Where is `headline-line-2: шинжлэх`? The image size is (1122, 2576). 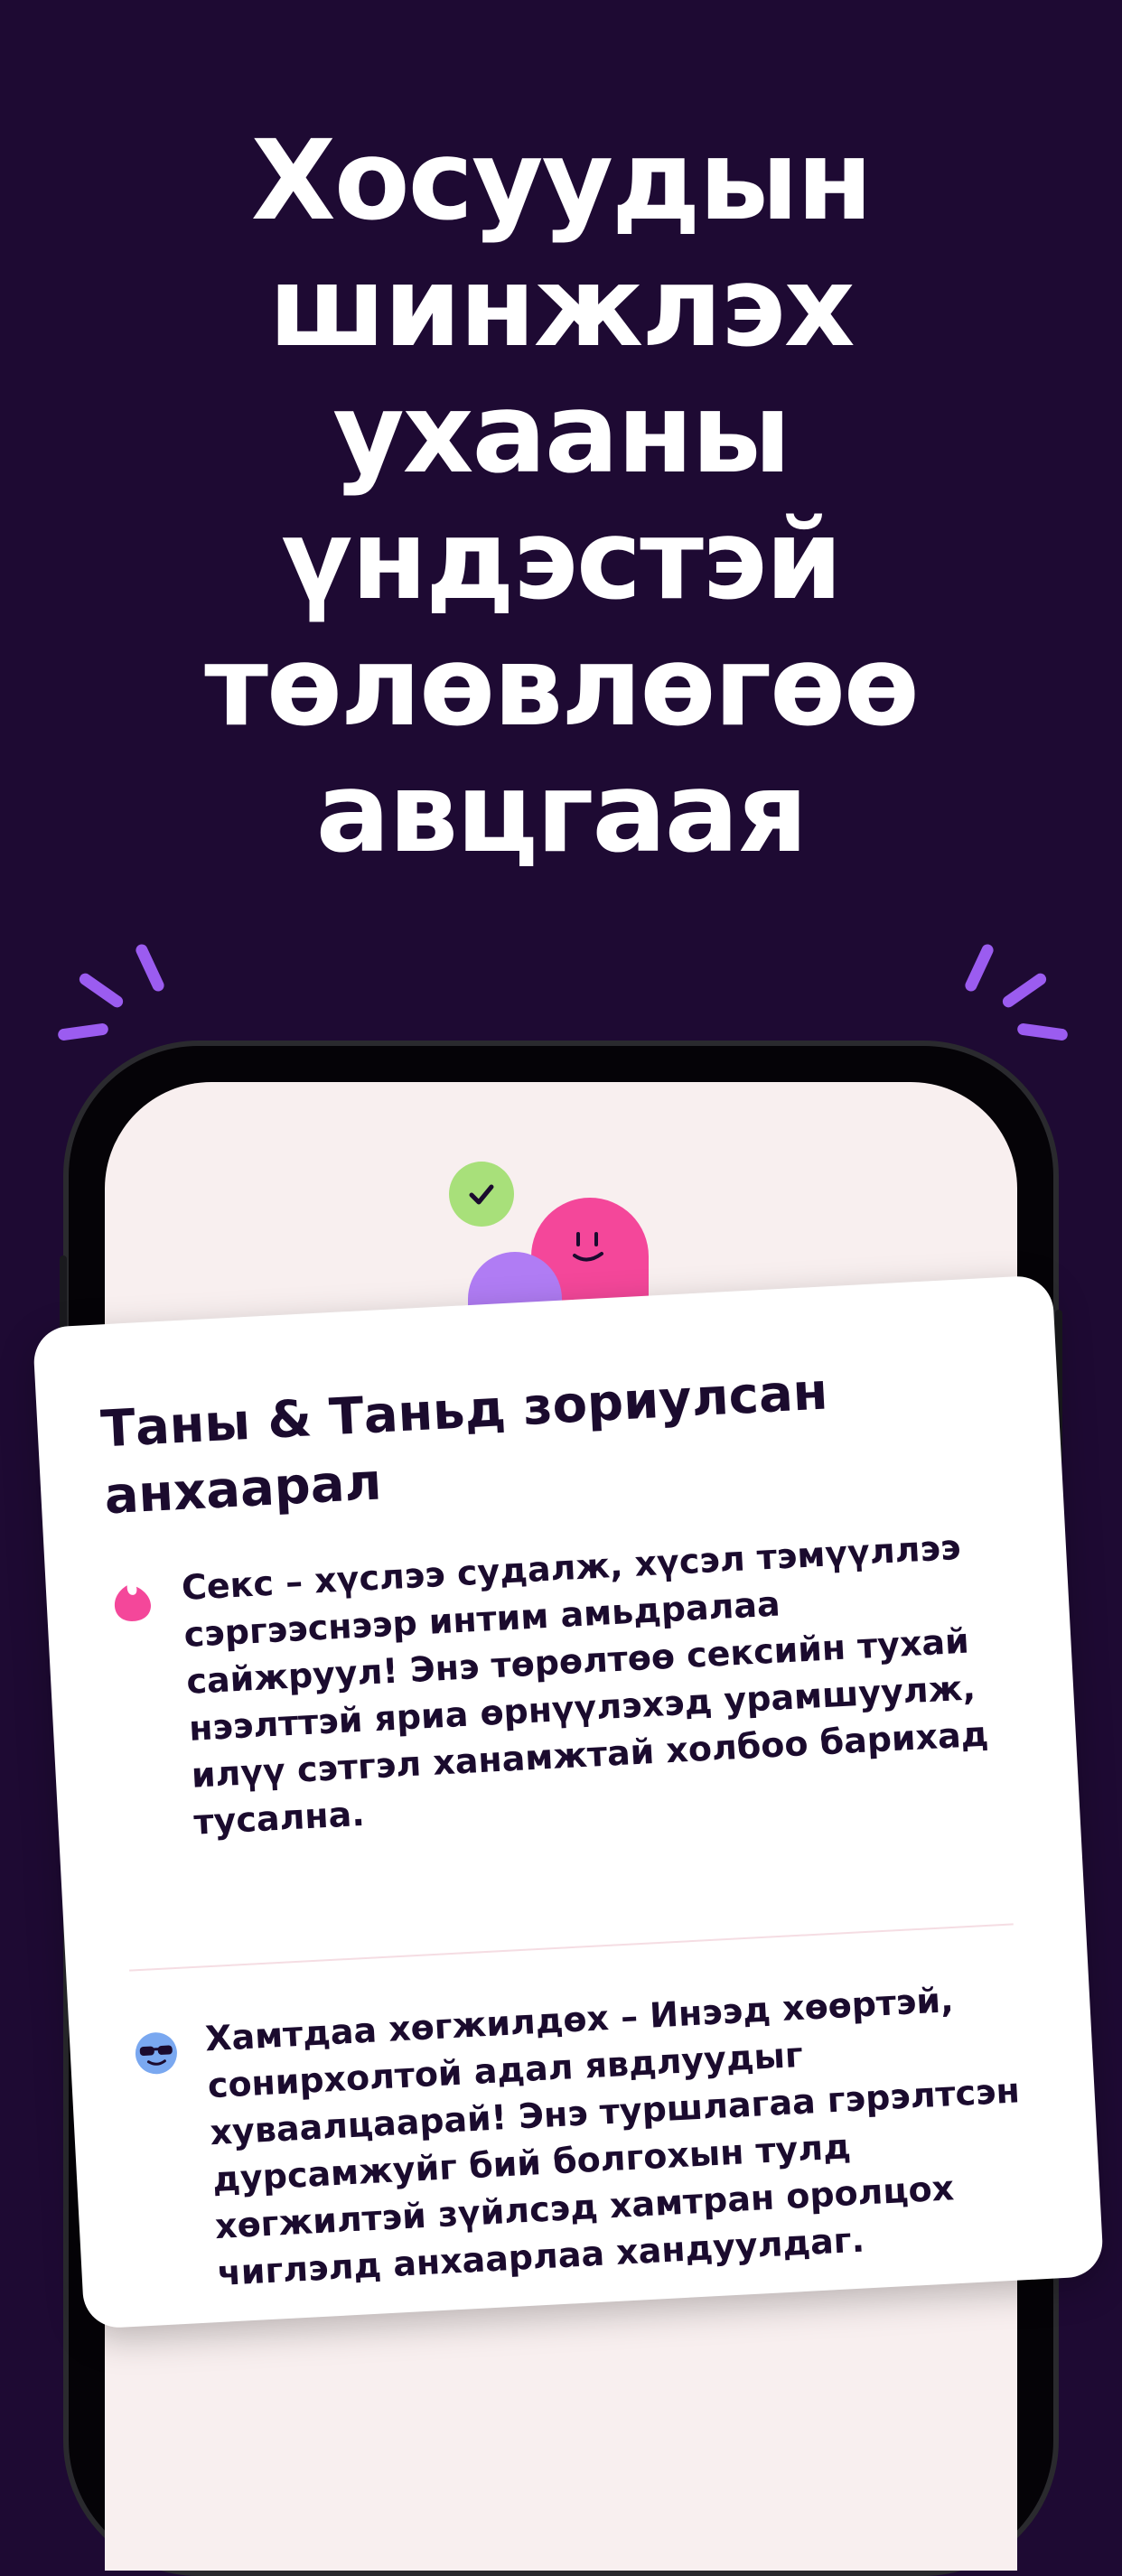
headline-line-2: шинжлэх is located at coordinates (561, 307).